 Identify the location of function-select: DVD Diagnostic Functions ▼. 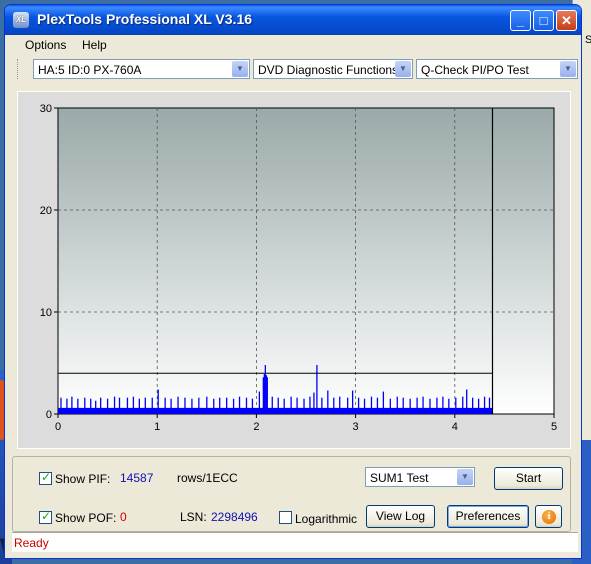
(333, 69).